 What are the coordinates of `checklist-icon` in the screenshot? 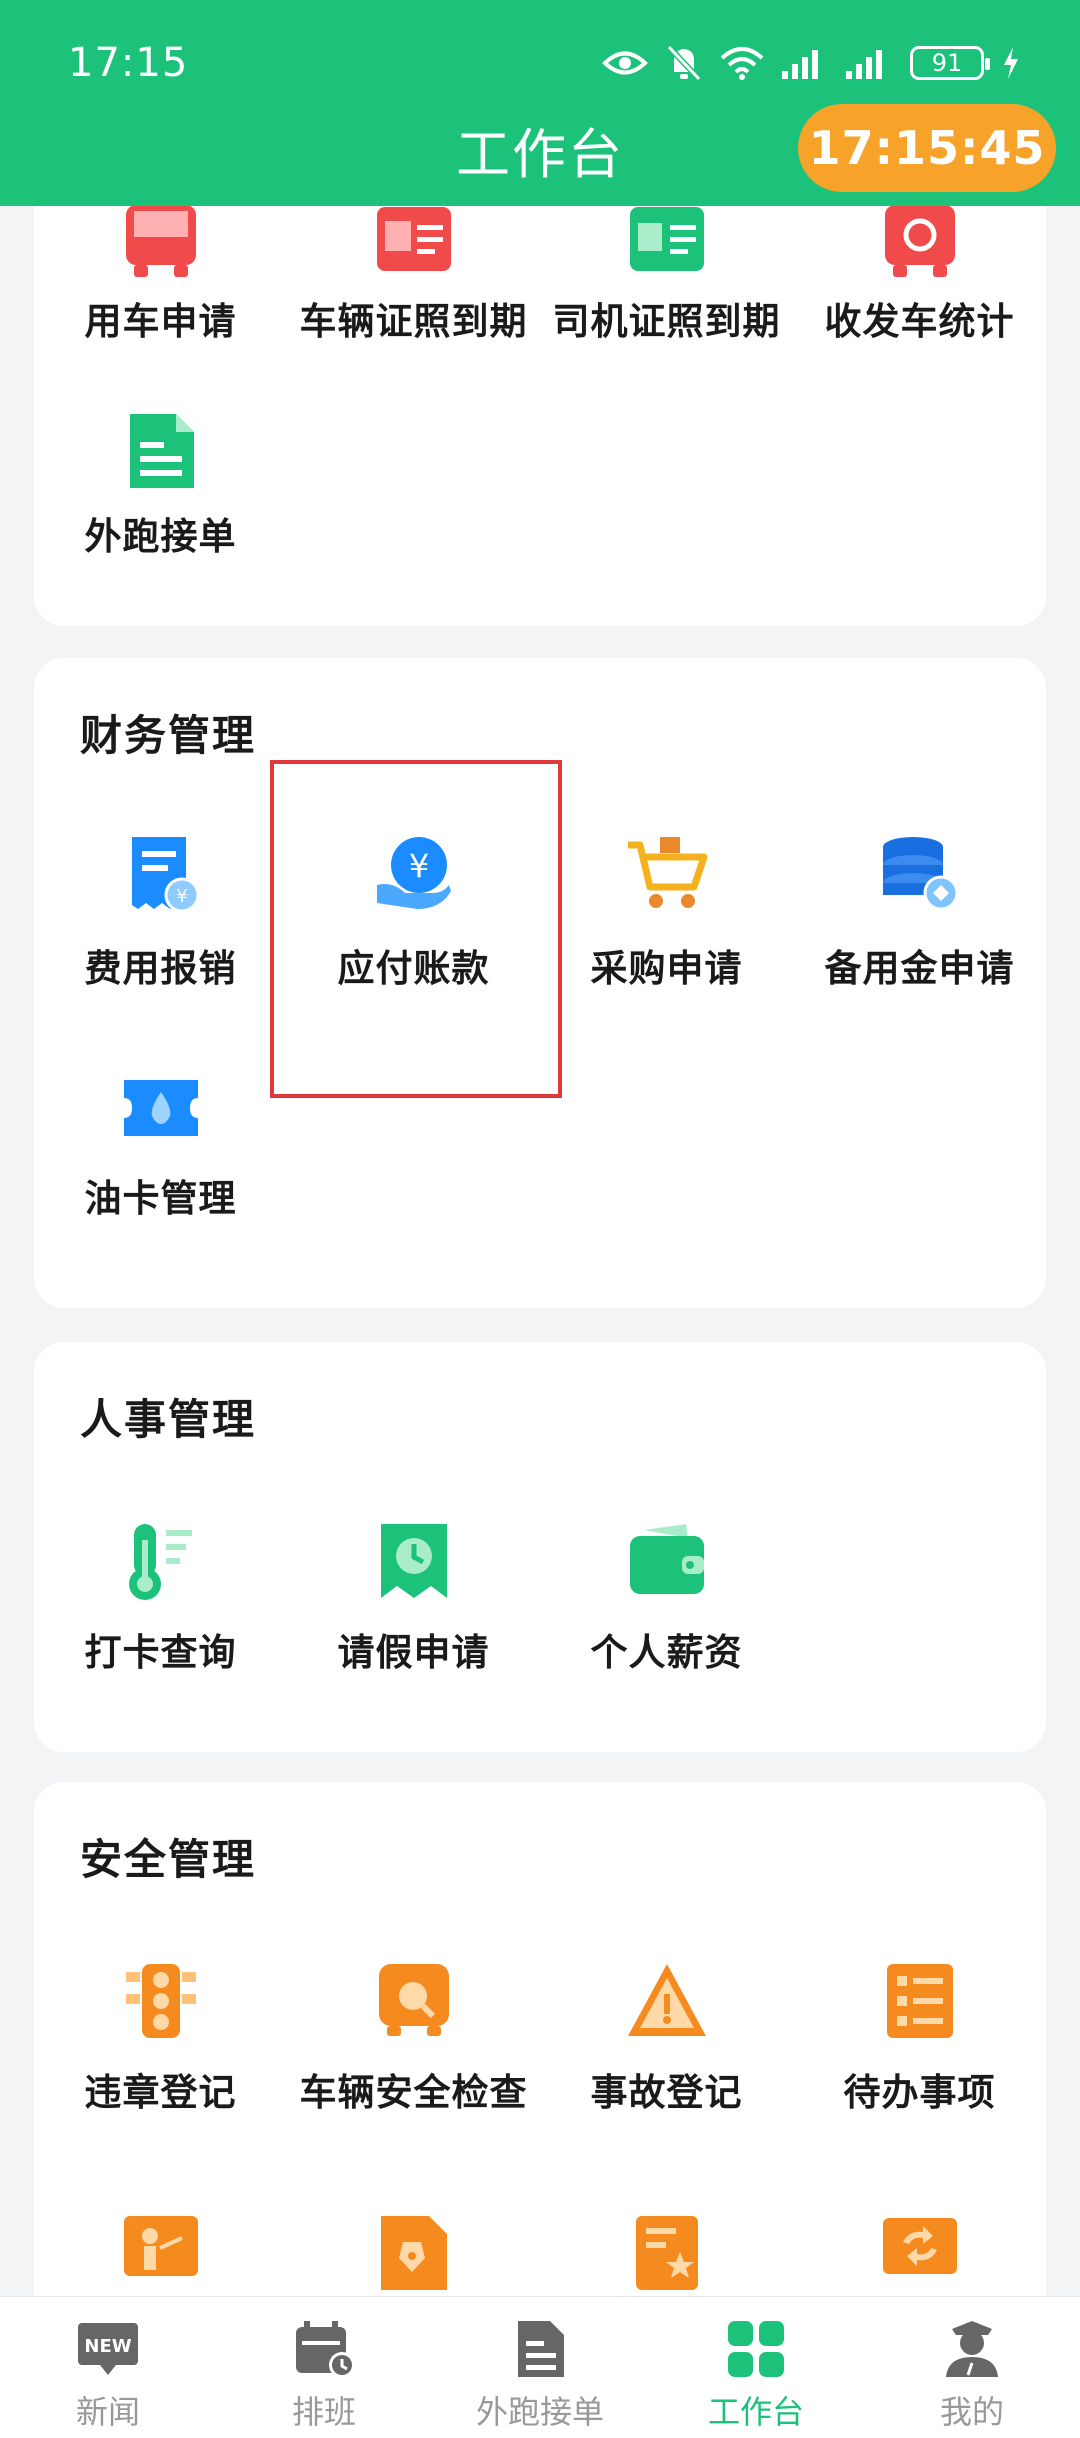 It's located at (920, 2001).